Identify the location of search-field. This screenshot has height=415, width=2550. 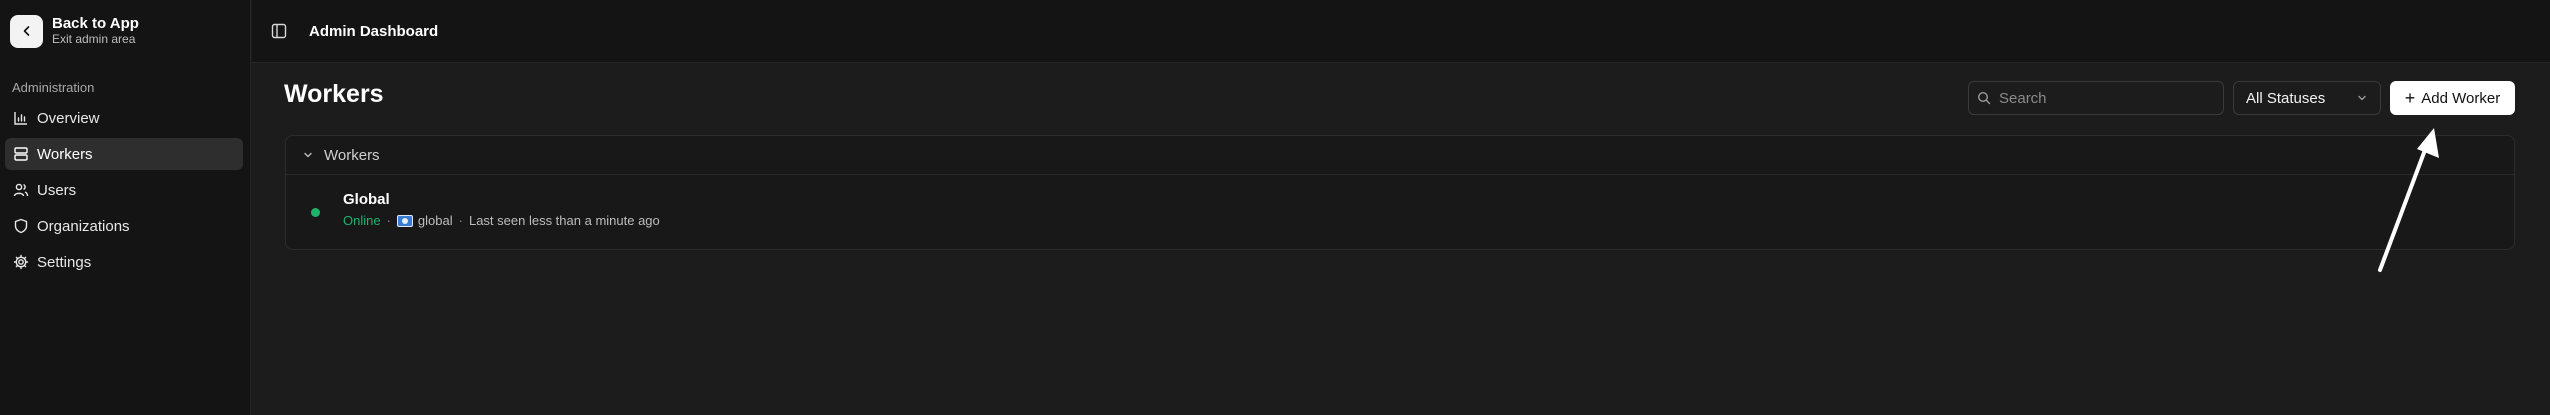
(2096, 98).